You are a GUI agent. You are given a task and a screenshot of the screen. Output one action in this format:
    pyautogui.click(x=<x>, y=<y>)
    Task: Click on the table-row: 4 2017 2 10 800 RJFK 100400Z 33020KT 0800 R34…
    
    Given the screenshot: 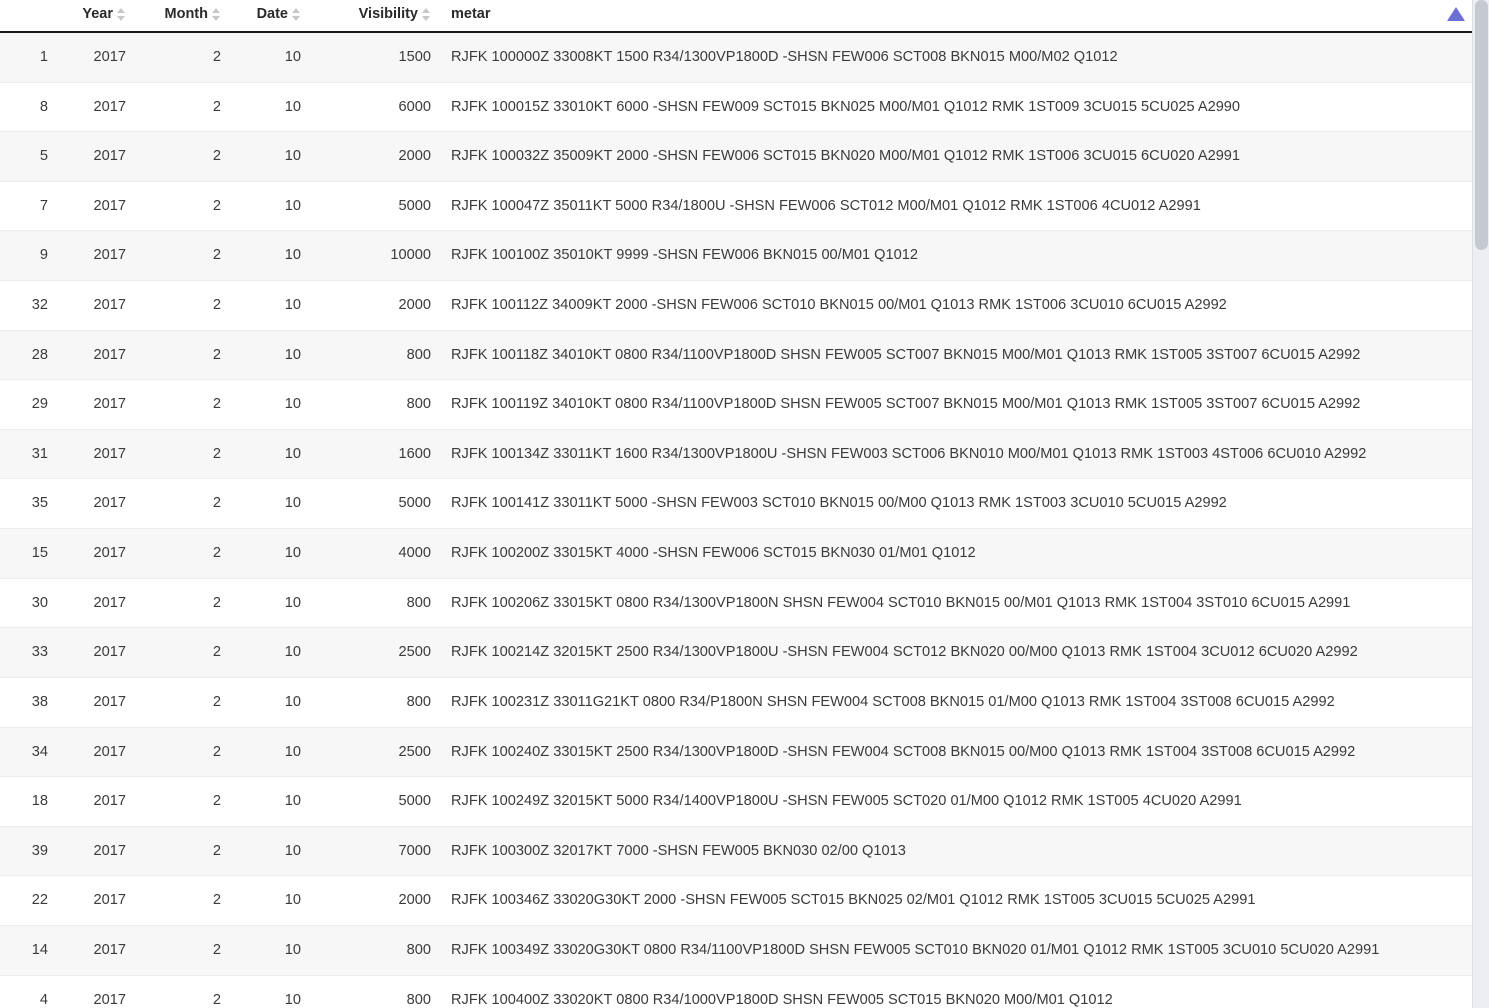 What is the action you would take?
    pyautogui.click(x=736, y=991)
    